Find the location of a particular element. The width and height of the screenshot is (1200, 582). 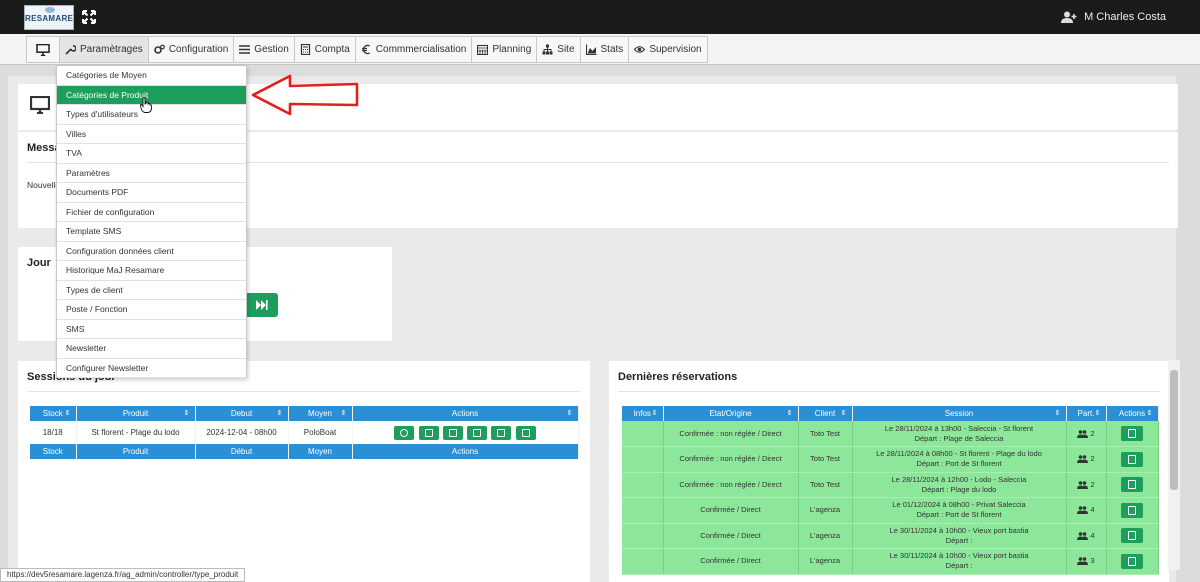

calendar-plus-button is located at coordinates (501, 432).